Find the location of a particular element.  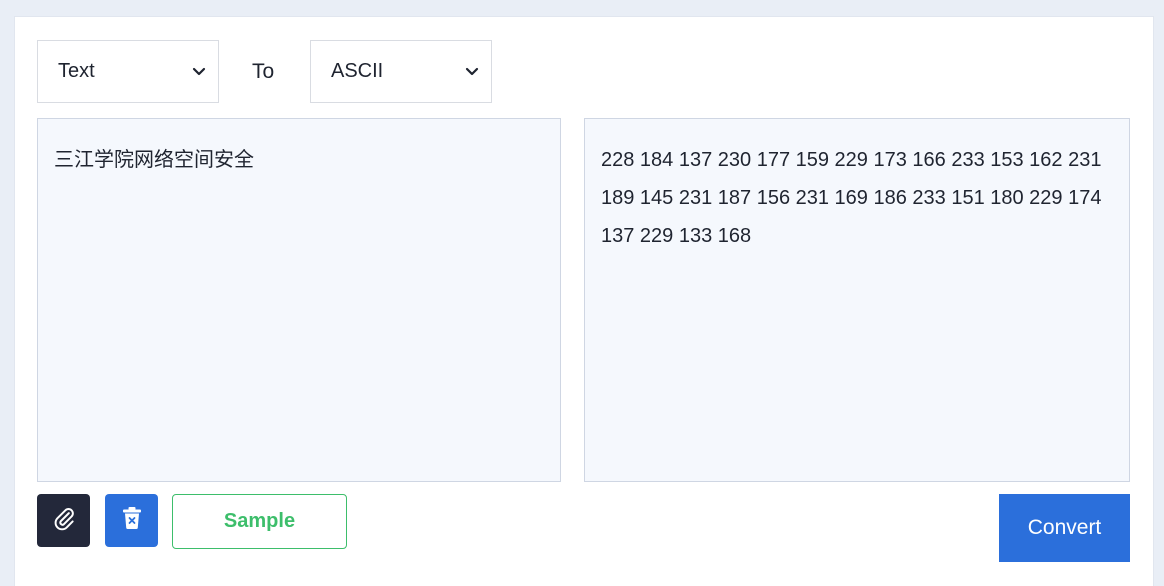

sample-button: Sample is located at coordinates (259, 521).